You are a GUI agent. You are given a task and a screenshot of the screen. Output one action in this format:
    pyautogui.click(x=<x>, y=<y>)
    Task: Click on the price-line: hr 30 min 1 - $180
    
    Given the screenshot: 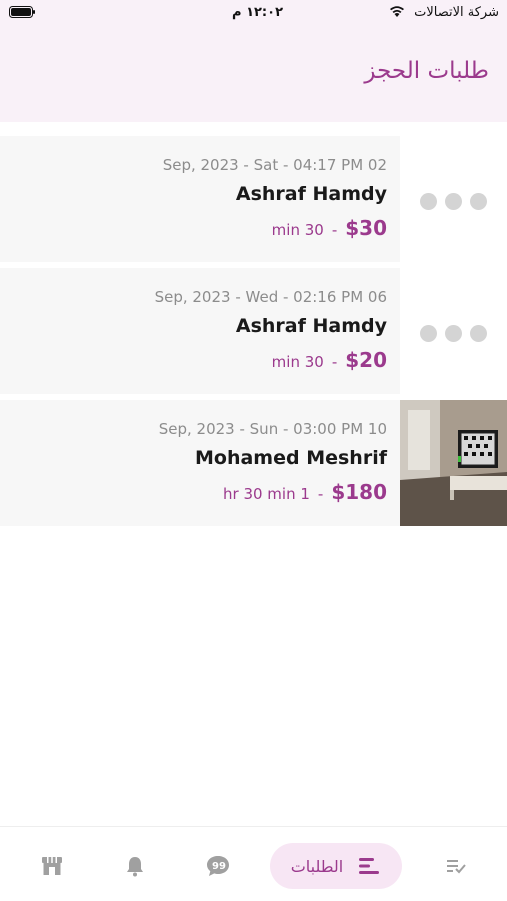 What is the action you would take?
    pyautogui.click(x=305, y=492)
    